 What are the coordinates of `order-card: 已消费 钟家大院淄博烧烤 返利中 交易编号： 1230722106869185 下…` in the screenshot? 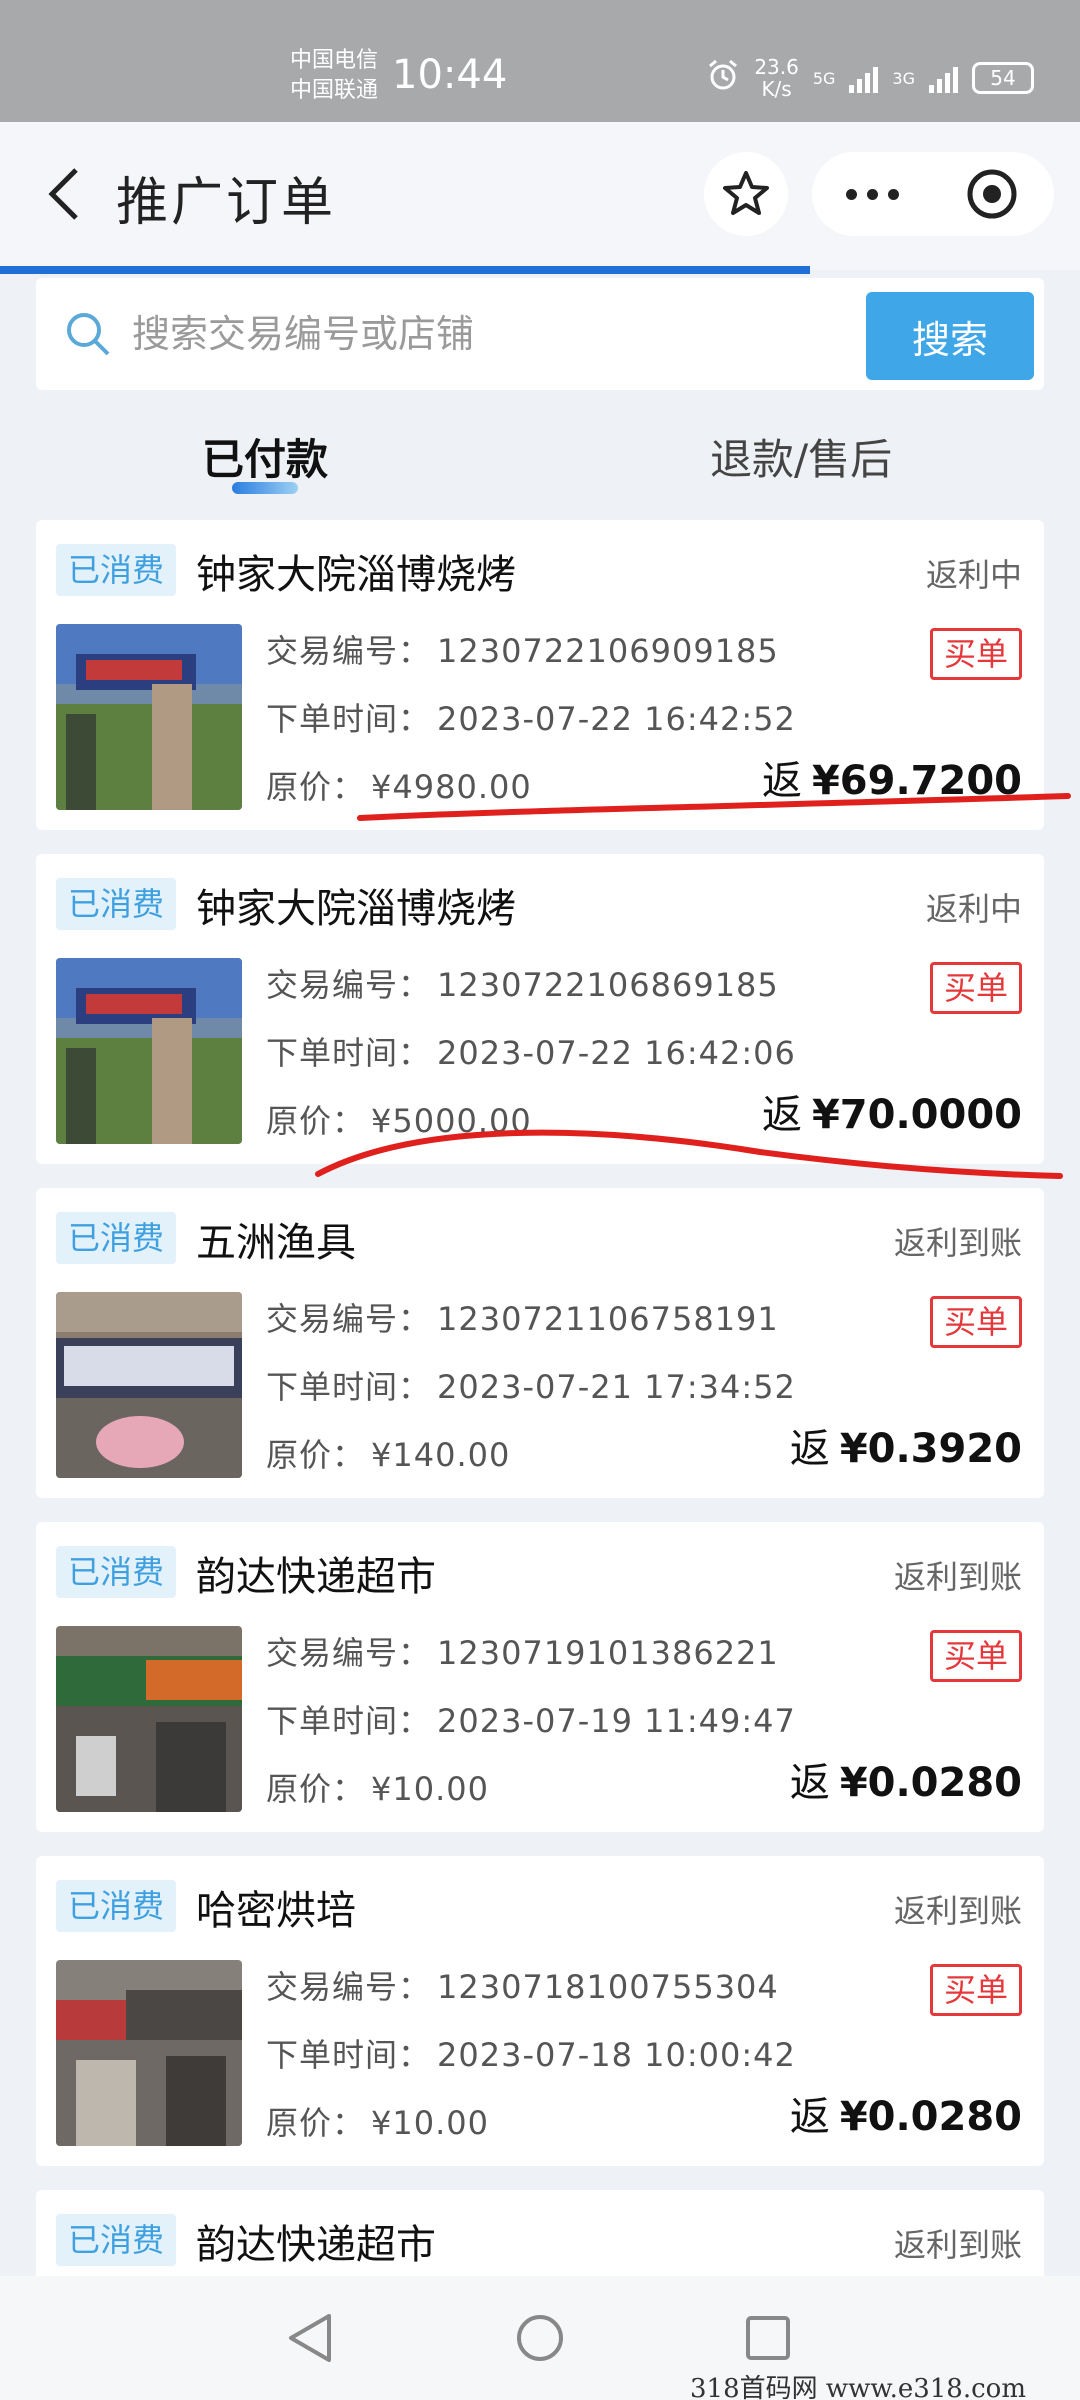 It's located at (540, 1009).